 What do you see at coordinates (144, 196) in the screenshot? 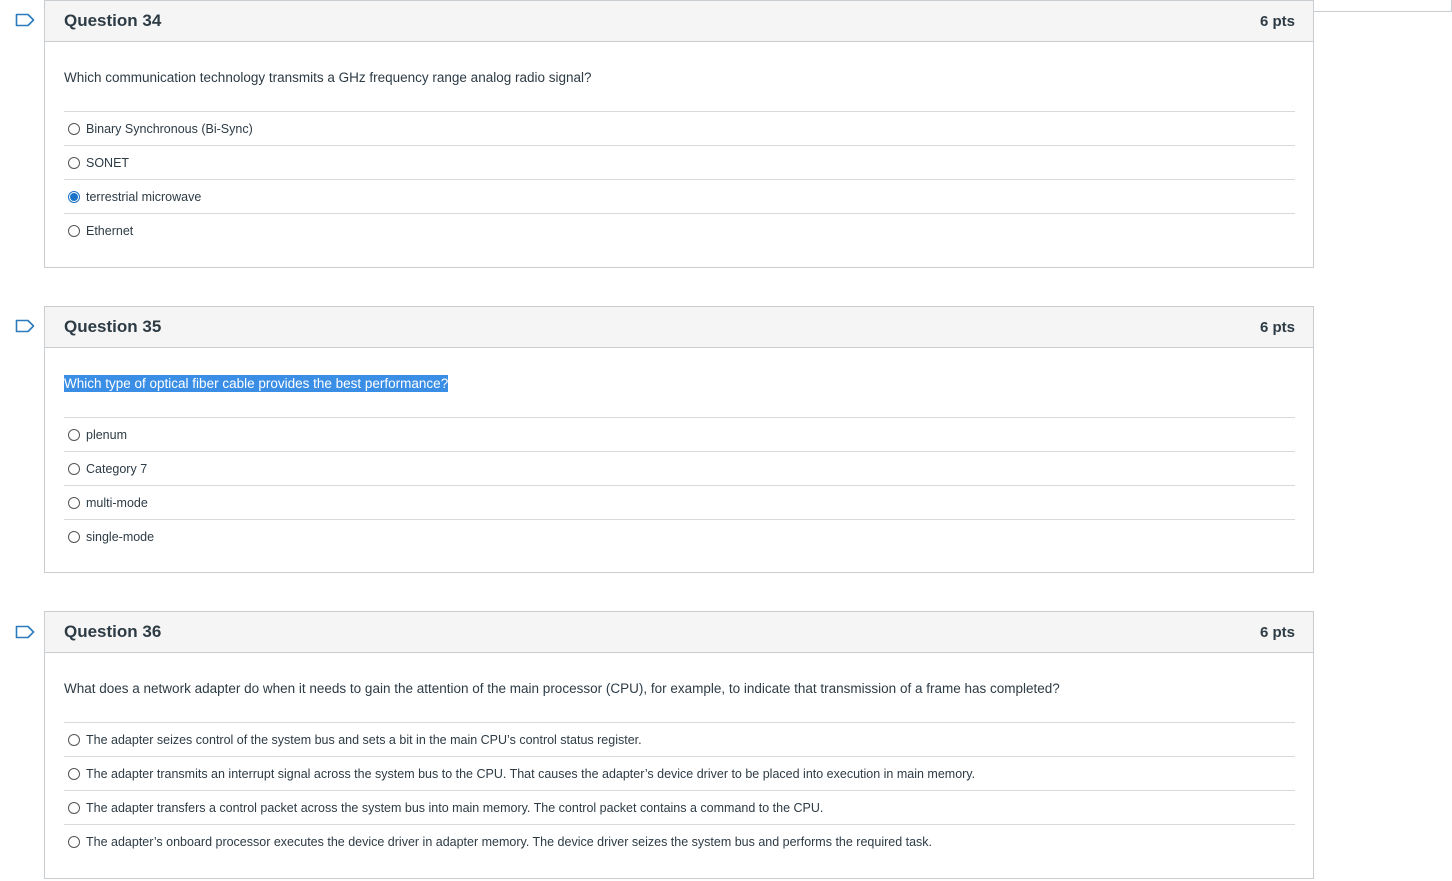
I see `answer-label: terrestrial microwave` at bounding box center [144, 196].